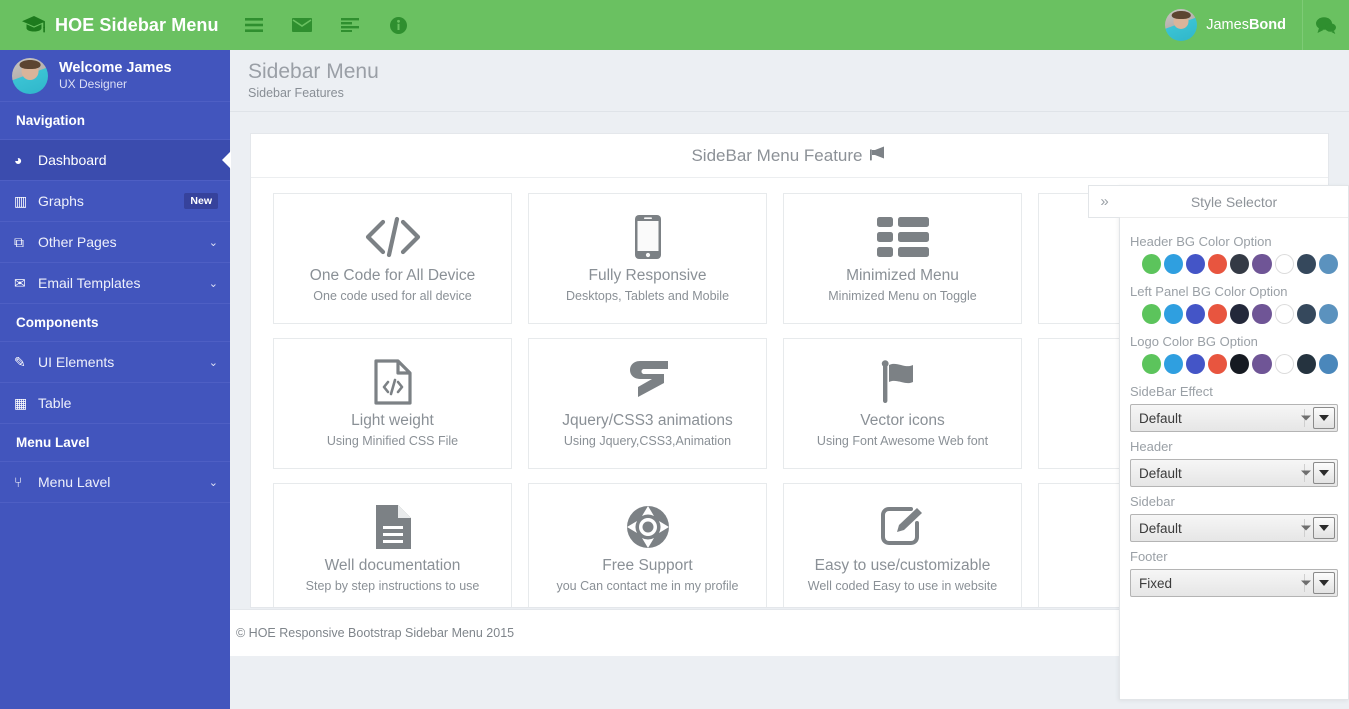 This screenshot has width=1349, height=709. I want to click on pencil-square-icon, so click(903, 527).